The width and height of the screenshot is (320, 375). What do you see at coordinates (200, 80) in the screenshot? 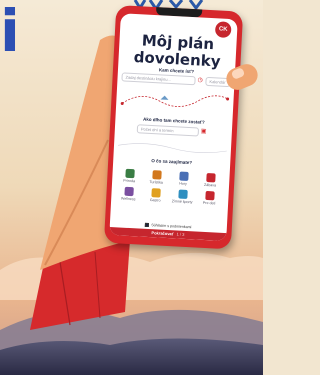
I see `calendar-icon: ◷` at bounding box center [200, 80].